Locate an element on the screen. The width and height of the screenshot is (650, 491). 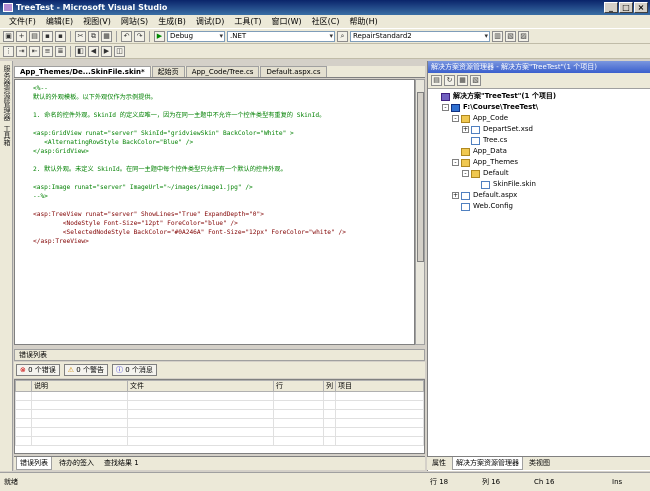
comment-icon: ≡ is located at coordinates (47, 51).